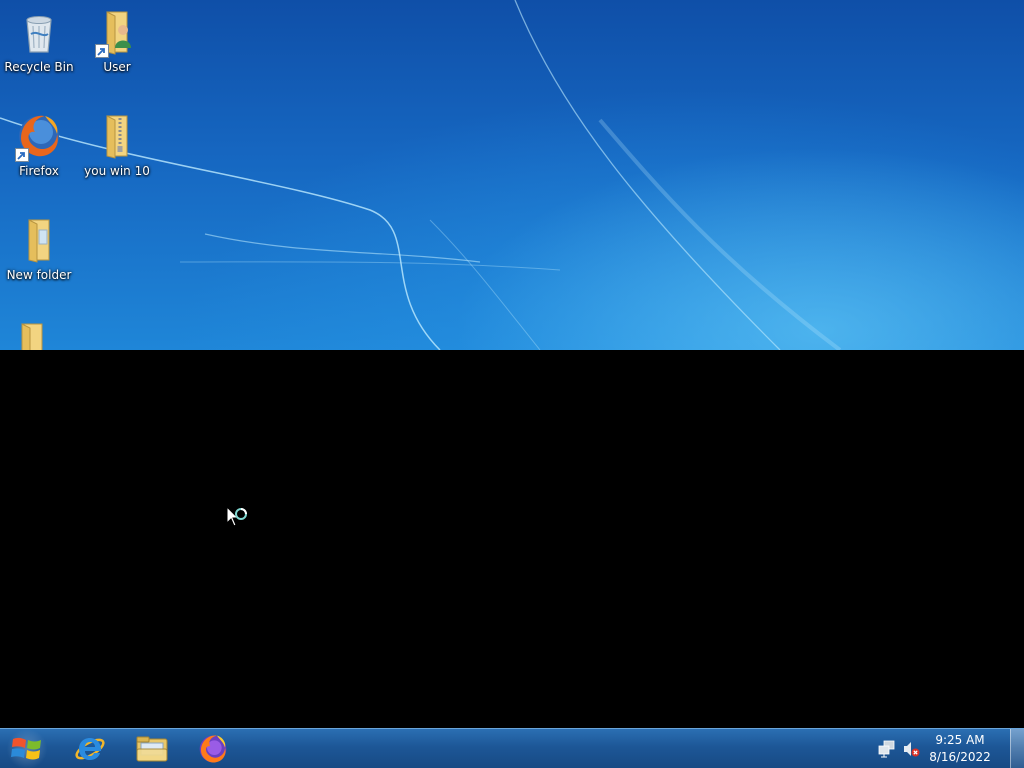 Image resolution: width=1024 pixels, height=768 pixels. Describe the element at coordinates (117, 137) in the screenshot. I see `zip-folder-icon` at that location.